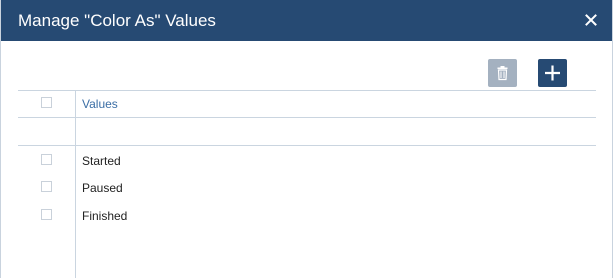 This screenshot has height=278, width=613. What do you see at coordinates (117, 20) in the screenshot?
I see `dialog-title: Manage "Color As" Values` at bounding box center [117, 20].